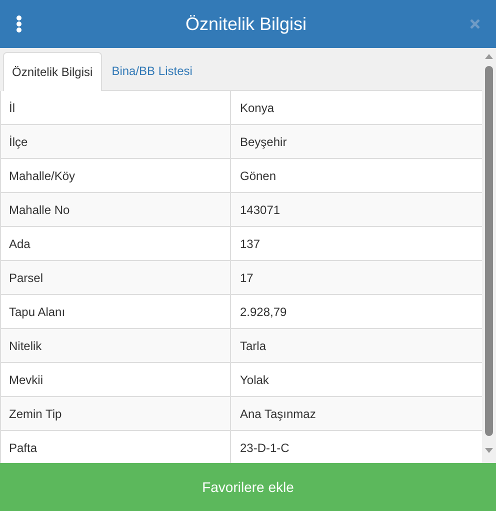 The height and width of the screenshot is (511, 496). I want to click on attribute-value: Beyşehir, so click(263, 142).